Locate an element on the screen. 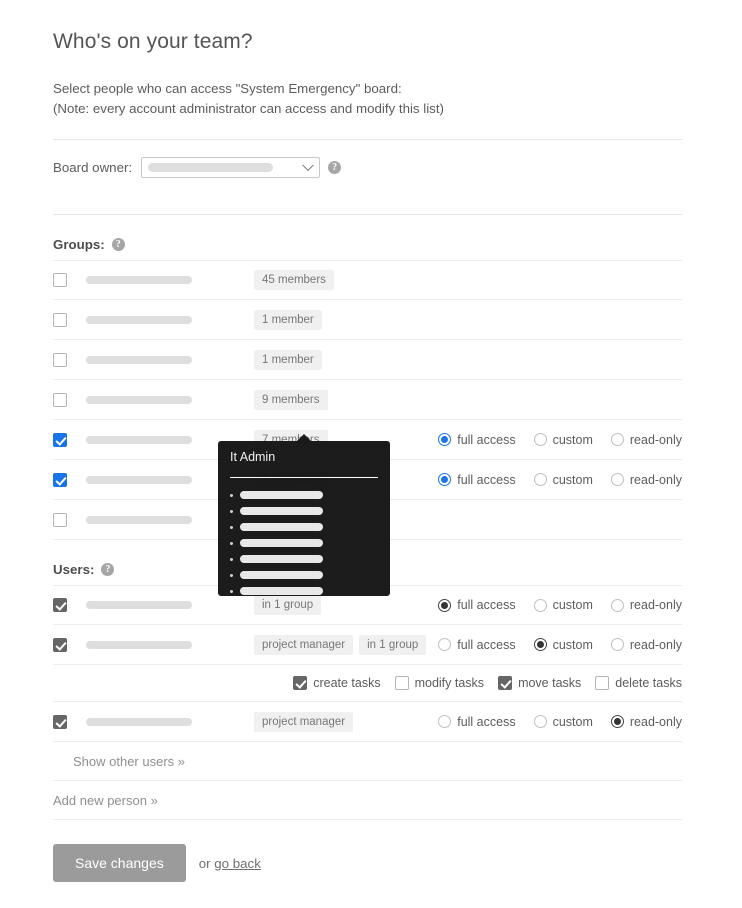 Image resolution: width=742 pixels, height=908 pixels. add-new-person-link: Add new person » is located at coordinates (367, 800).